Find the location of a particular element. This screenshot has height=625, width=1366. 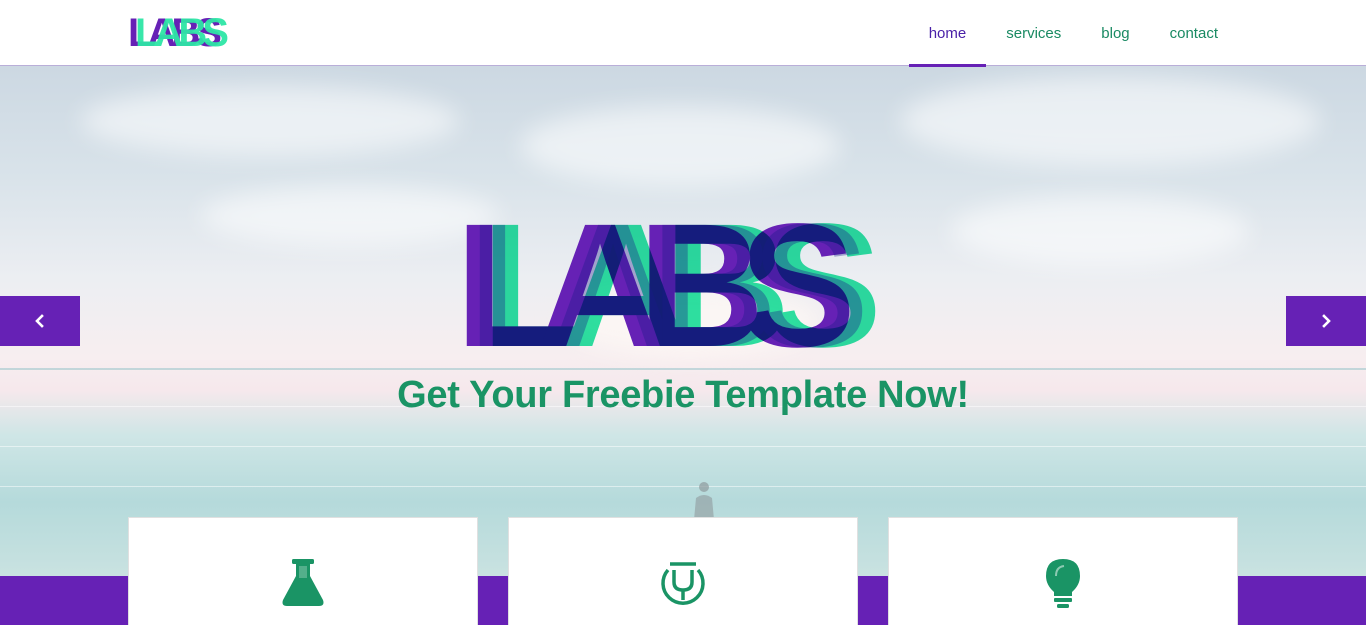

site-header: LABS LABS home services blog contact is located at coordinates (683, 33).